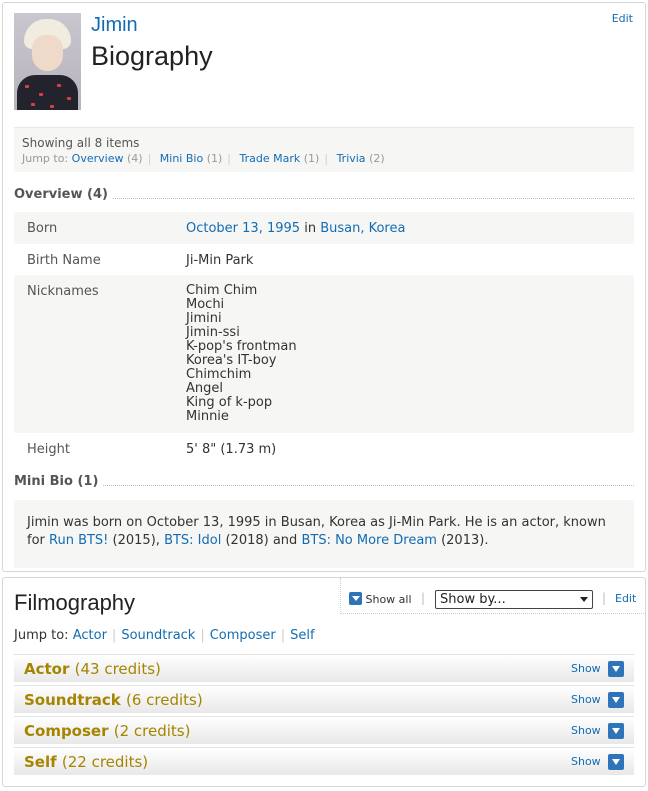 This screenshot has width=648, height=791. What do you see at coordinates (92, 669) in the screenshot?
I see `category-name: Actor (43 credits)` at bounding box center [92, 669].